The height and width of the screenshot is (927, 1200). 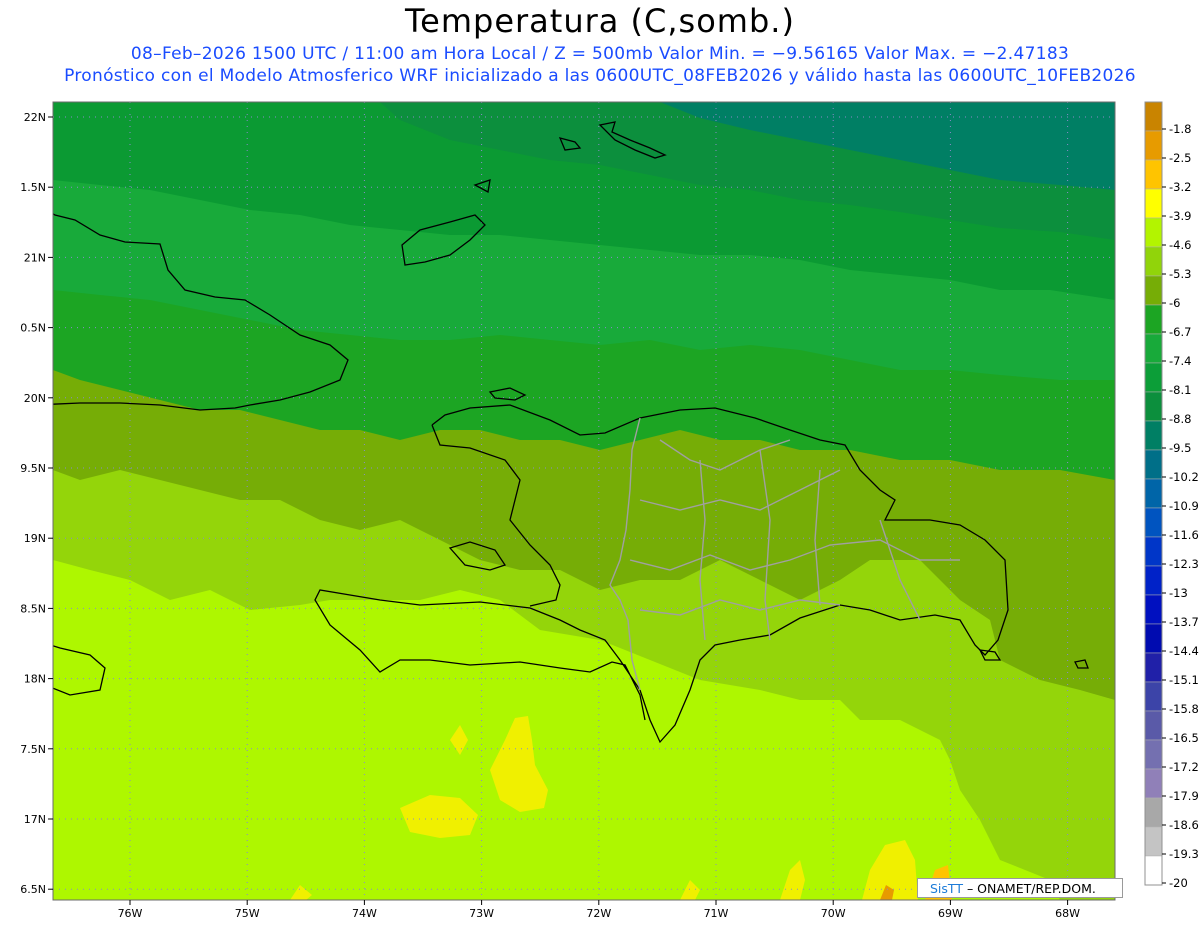 I want to click on colorbar-label: -8.1, so click(x=1180, y=390).